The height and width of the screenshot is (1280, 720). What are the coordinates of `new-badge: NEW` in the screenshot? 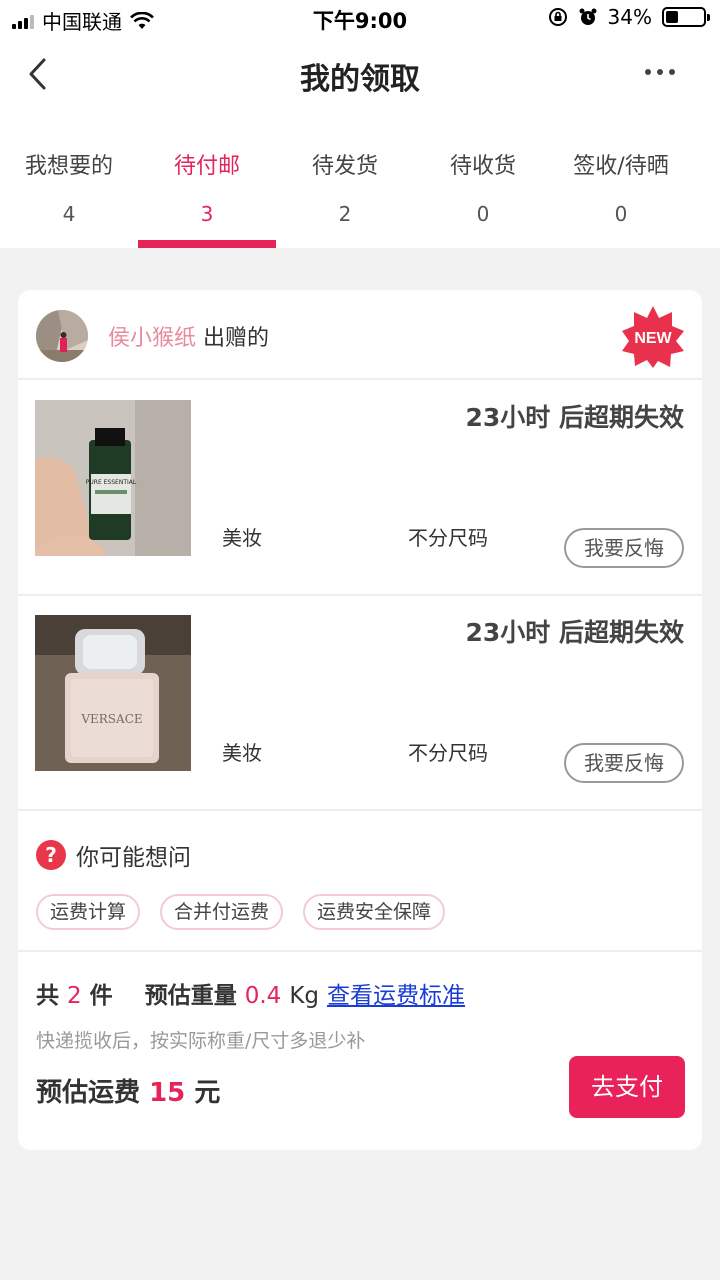 It's located at (653, 337).